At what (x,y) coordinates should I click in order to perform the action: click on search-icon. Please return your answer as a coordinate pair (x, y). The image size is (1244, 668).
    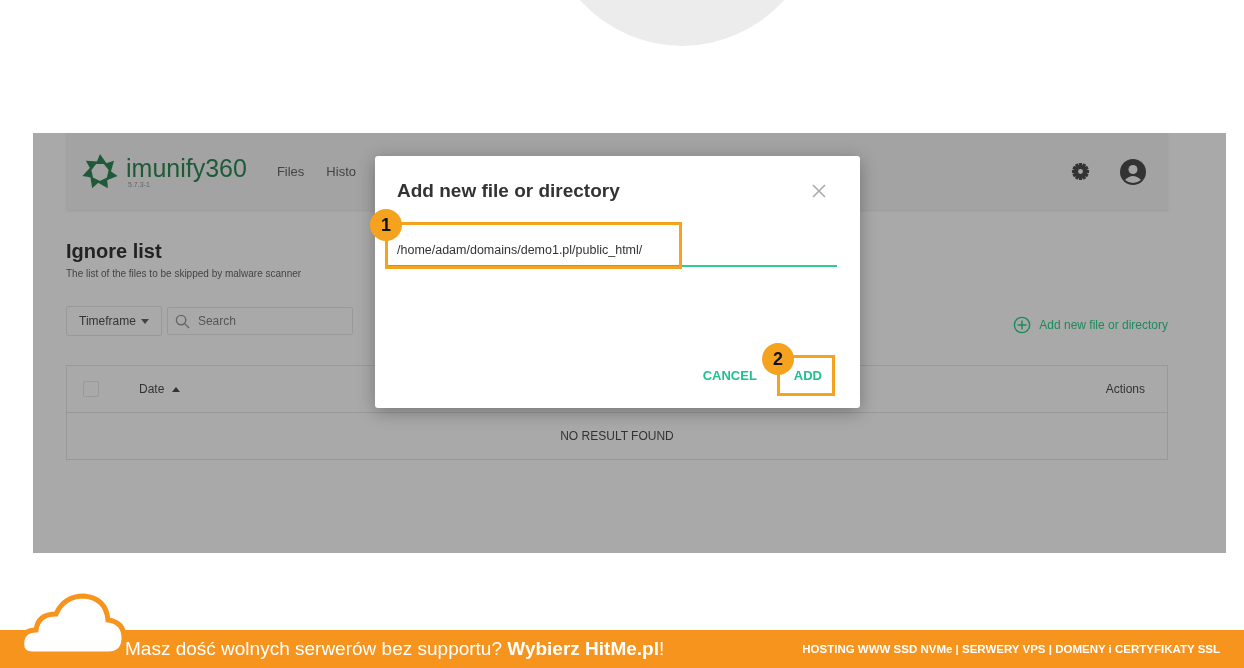
    Looking at the image, I should click on (182, 321).